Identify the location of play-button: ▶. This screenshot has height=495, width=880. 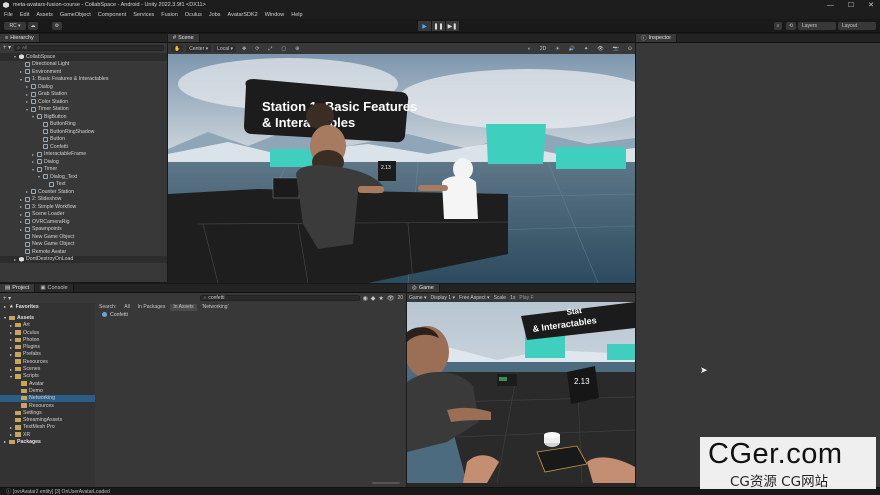
(424, 26).